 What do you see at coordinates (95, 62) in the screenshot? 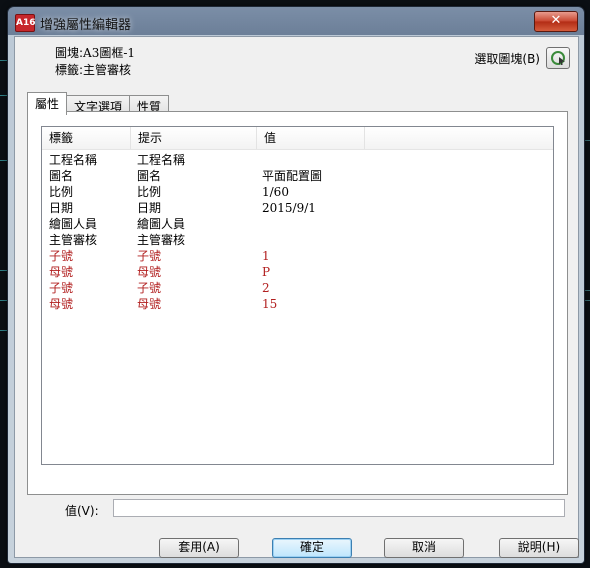
I see `block-info: 圖塊: A3圖框-1 標籤: 主管審核` at bounding box center [95, 62].